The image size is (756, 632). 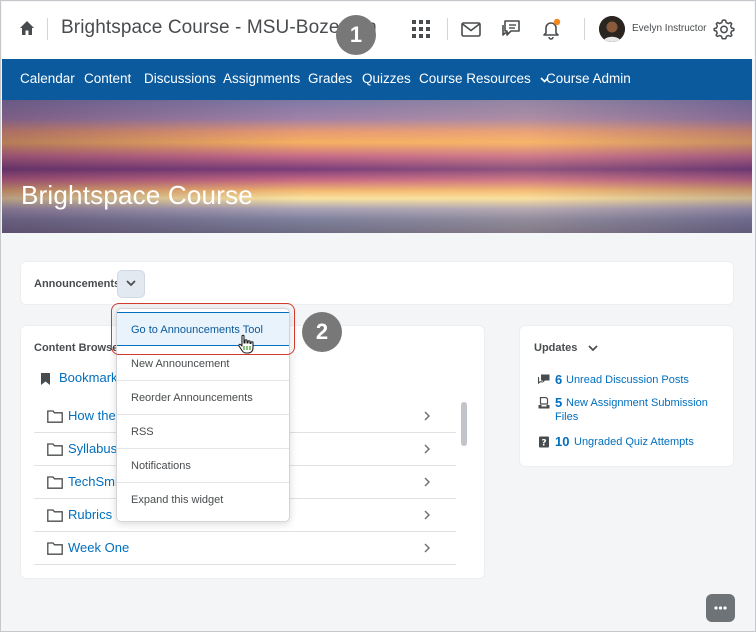 What do you see at coordinates (612, 29) in the screenshot?
I see `user-avatar` at bounding box center [612, 29].